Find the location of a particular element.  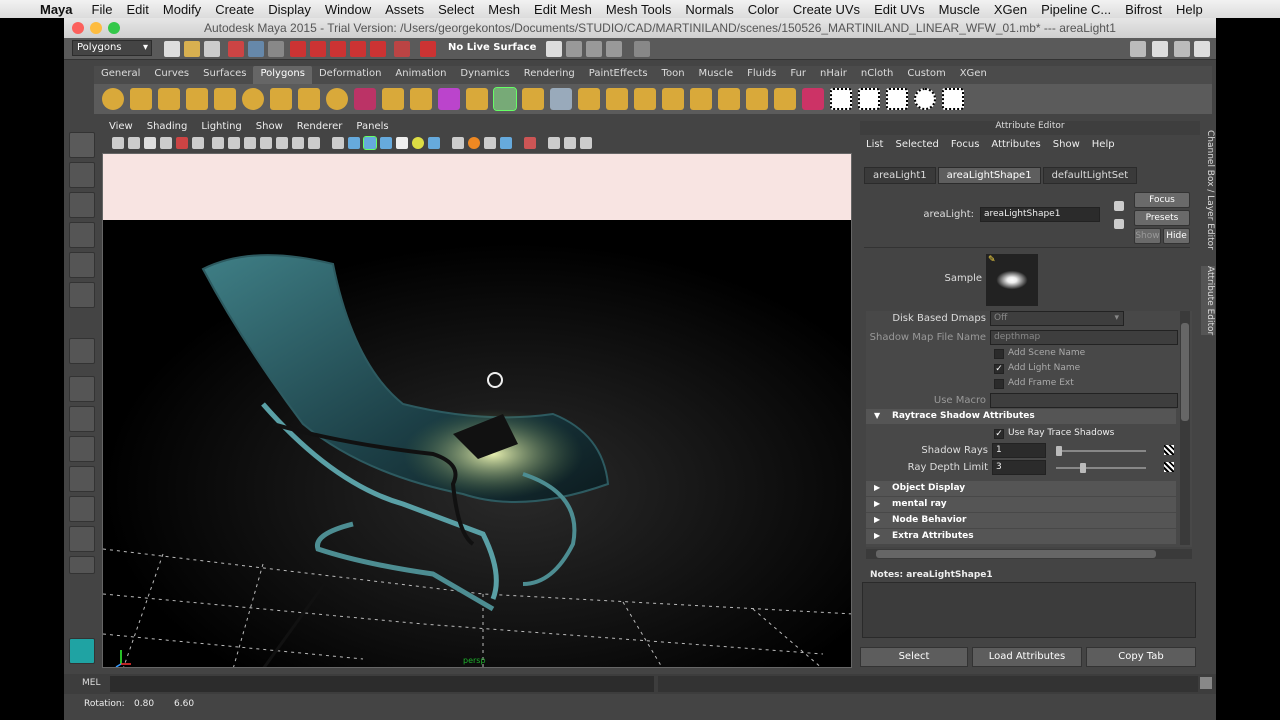

shelf-tab-deformation: Deformation is located at coordinates (350, 75).